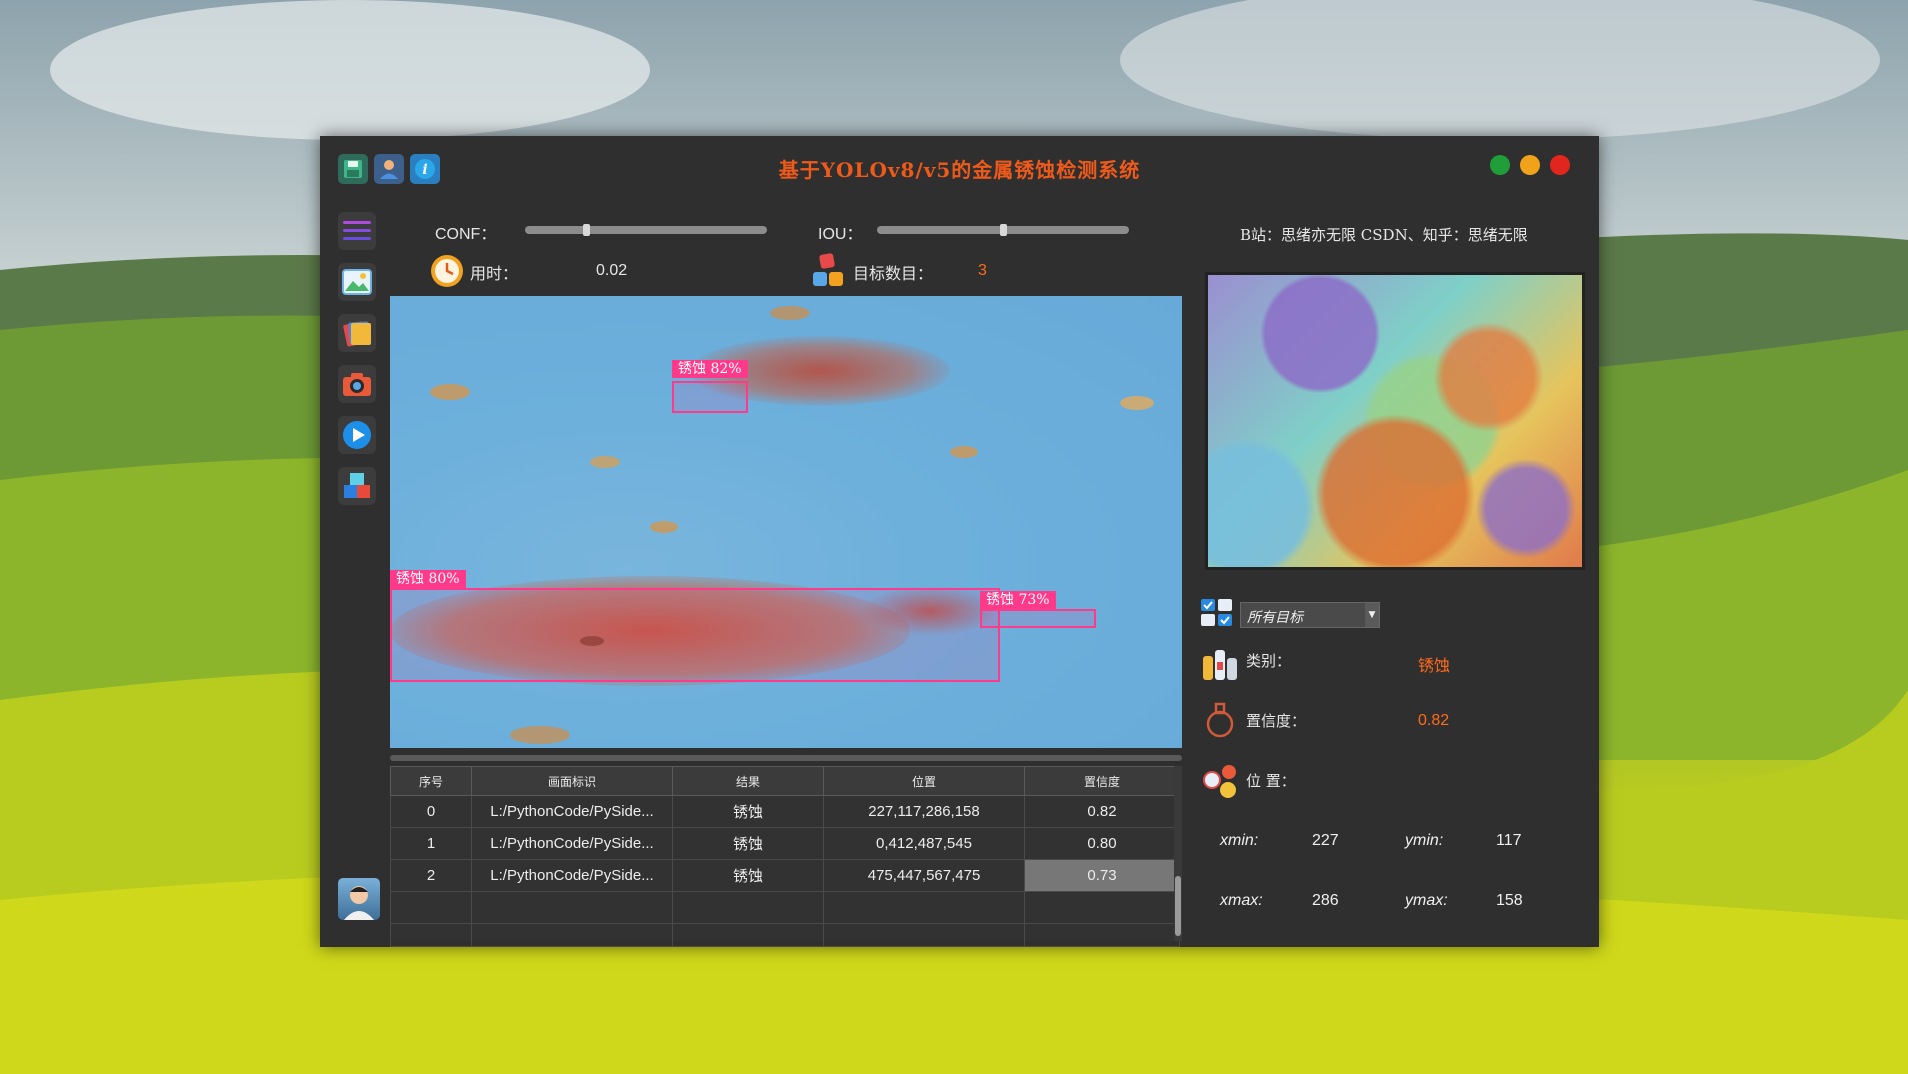 The image size is (1908, 1074). What do you see at coordinates (646, 230) in the screenshot?
I see `conf-slider` at bounding box center [646, 230].